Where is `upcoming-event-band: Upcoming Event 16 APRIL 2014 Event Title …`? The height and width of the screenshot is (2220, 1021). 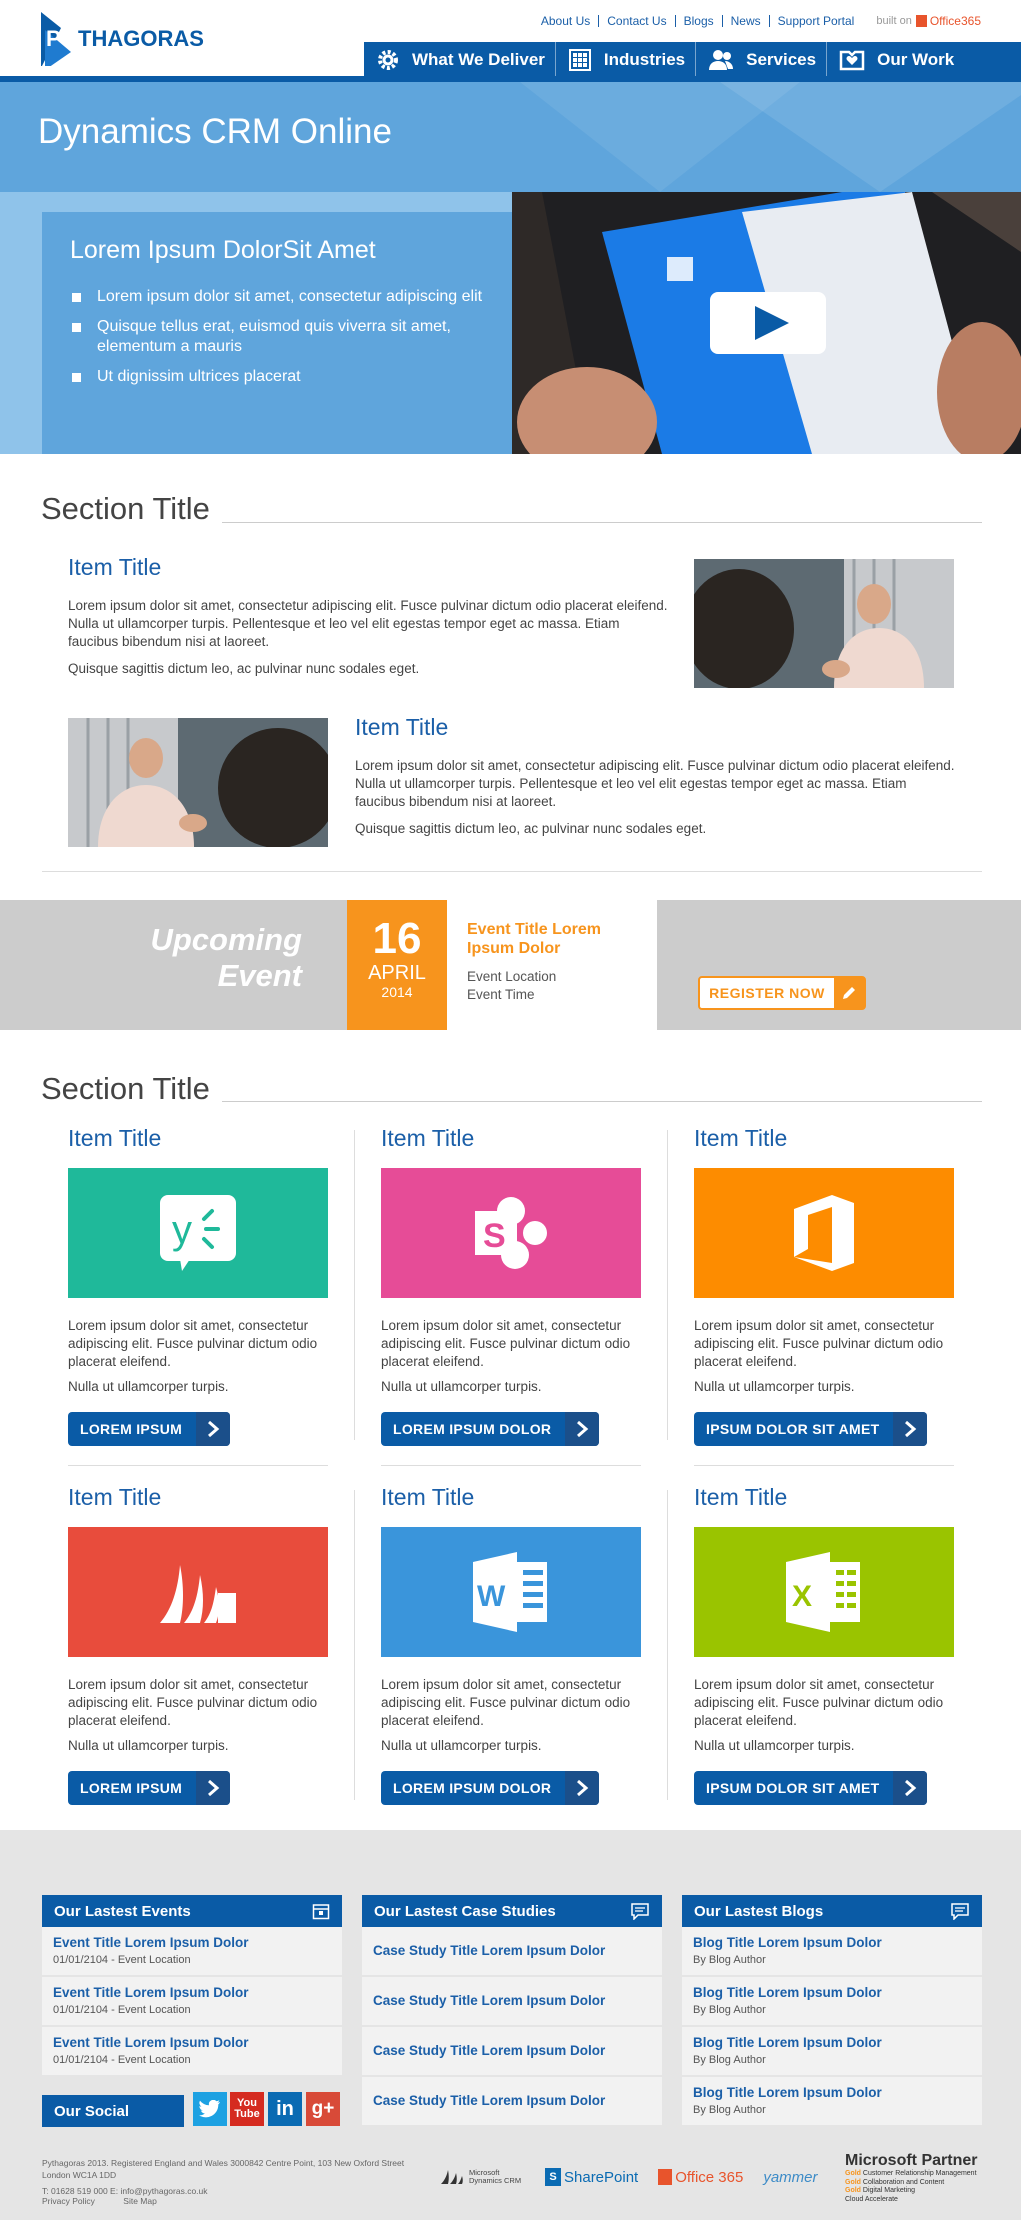
upcoming-event-band: Upcoming Event 16 APRIL 2014 Event Title … is located at coordinates (510, 965).